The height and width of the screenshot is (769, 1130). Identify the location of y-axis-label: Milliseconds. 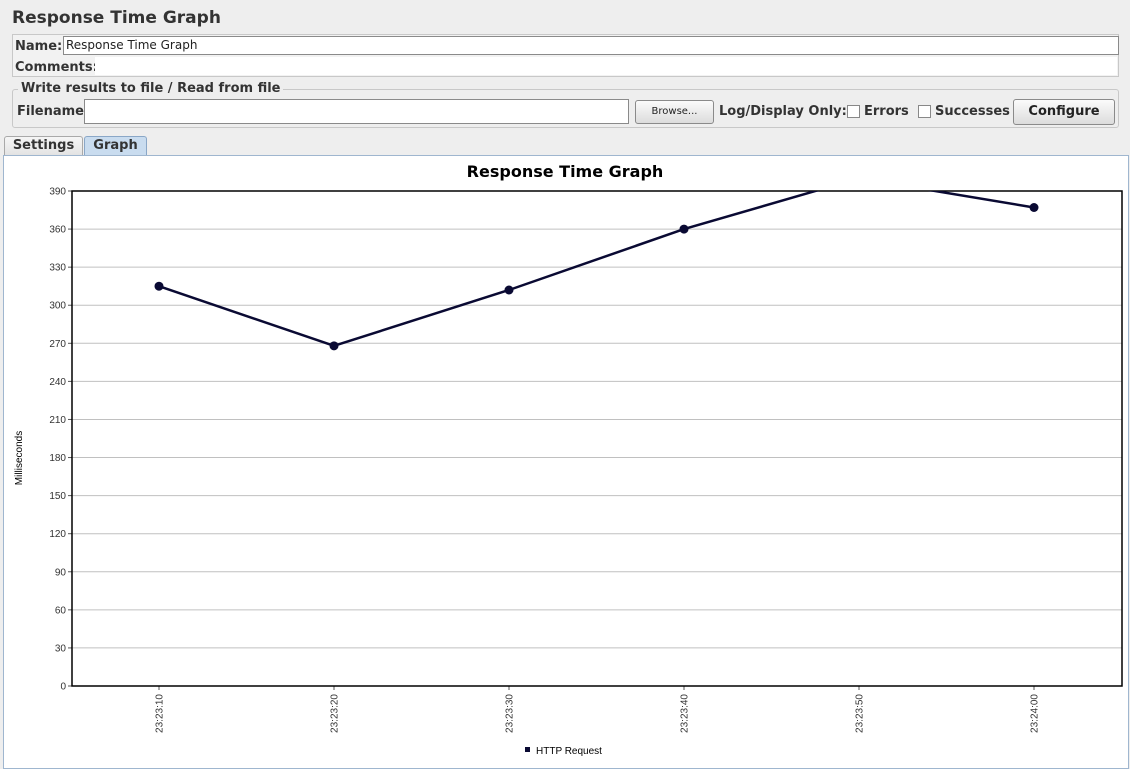
(19, 458).